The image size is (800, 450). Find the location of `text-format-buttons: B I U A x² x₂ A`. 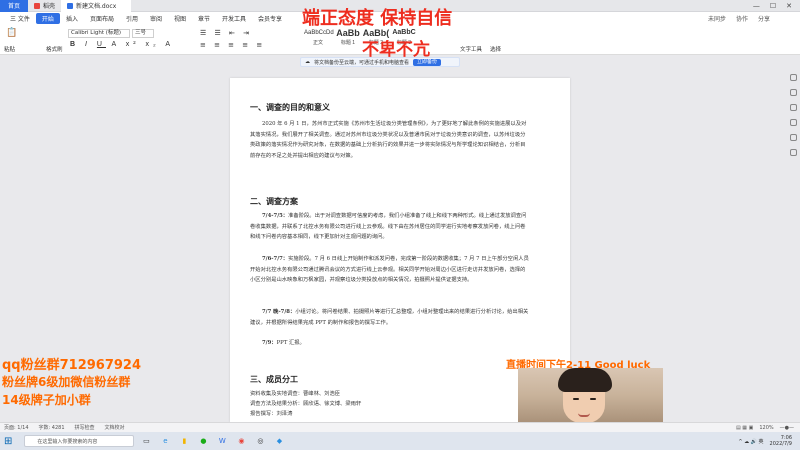

text-format-buttons: B I U A x² x₂ A is located at coordinates (122, 44).